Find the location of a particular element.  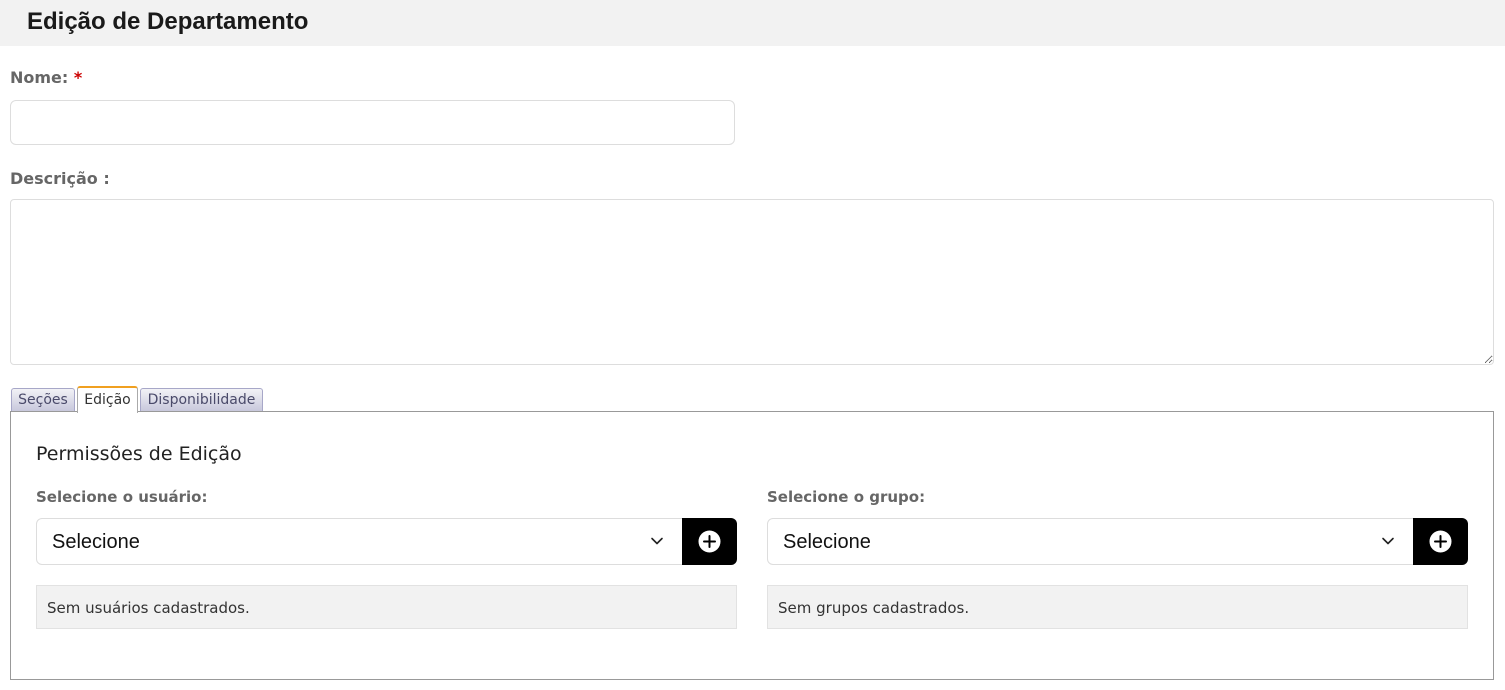

name-input is located at coordinates (372, 122).